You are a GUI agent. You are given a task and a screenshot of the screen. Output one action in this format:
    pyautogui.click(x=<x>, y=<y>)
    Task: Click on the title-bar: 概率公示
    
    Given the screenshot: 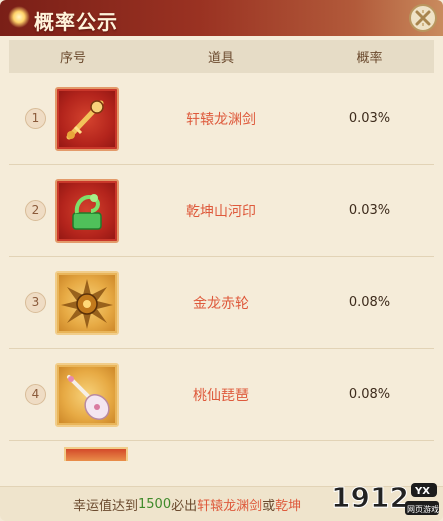 What is the action you would take?
    pyautogui.click(x=221, y=18)
    